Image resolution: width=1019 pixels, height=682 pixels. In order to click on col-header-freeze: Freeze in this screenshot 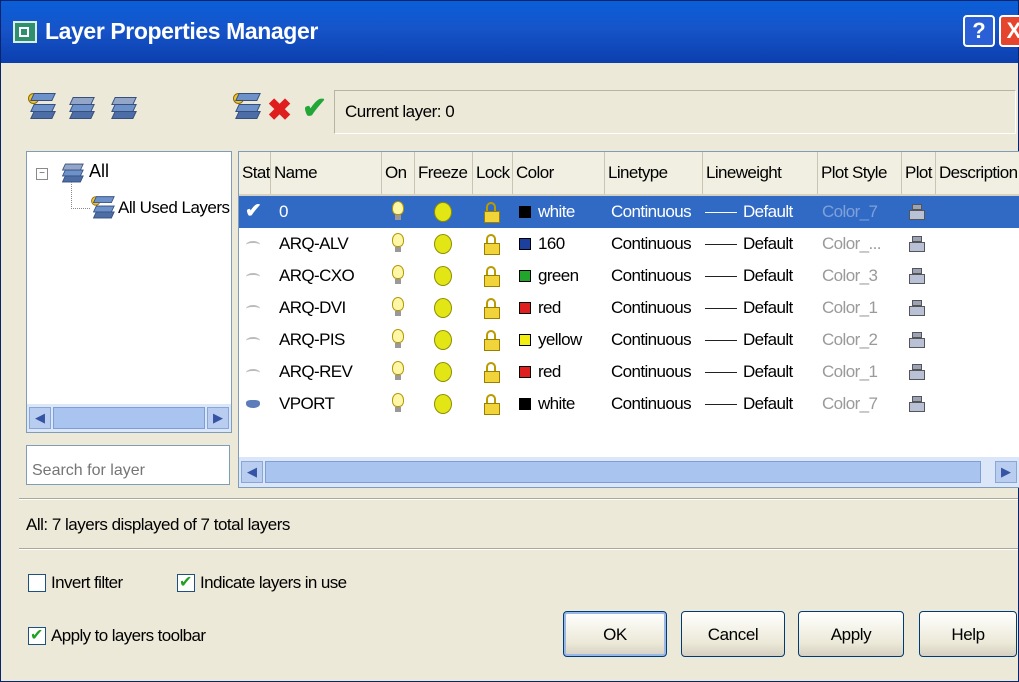, I will do `click(444, 173)`.